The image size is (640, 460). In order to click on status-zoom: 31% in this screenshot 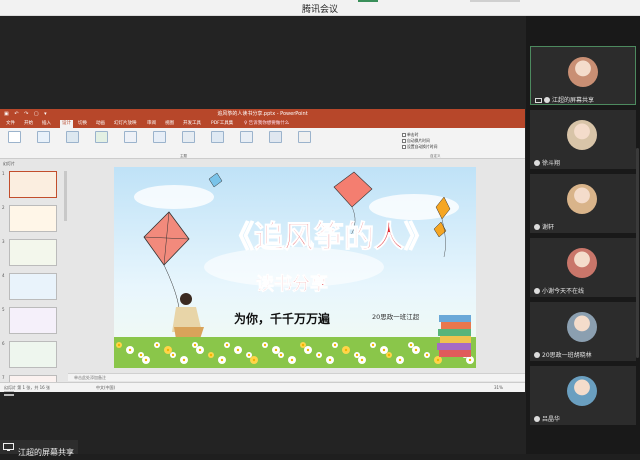, I will do `click(498, 387)`.